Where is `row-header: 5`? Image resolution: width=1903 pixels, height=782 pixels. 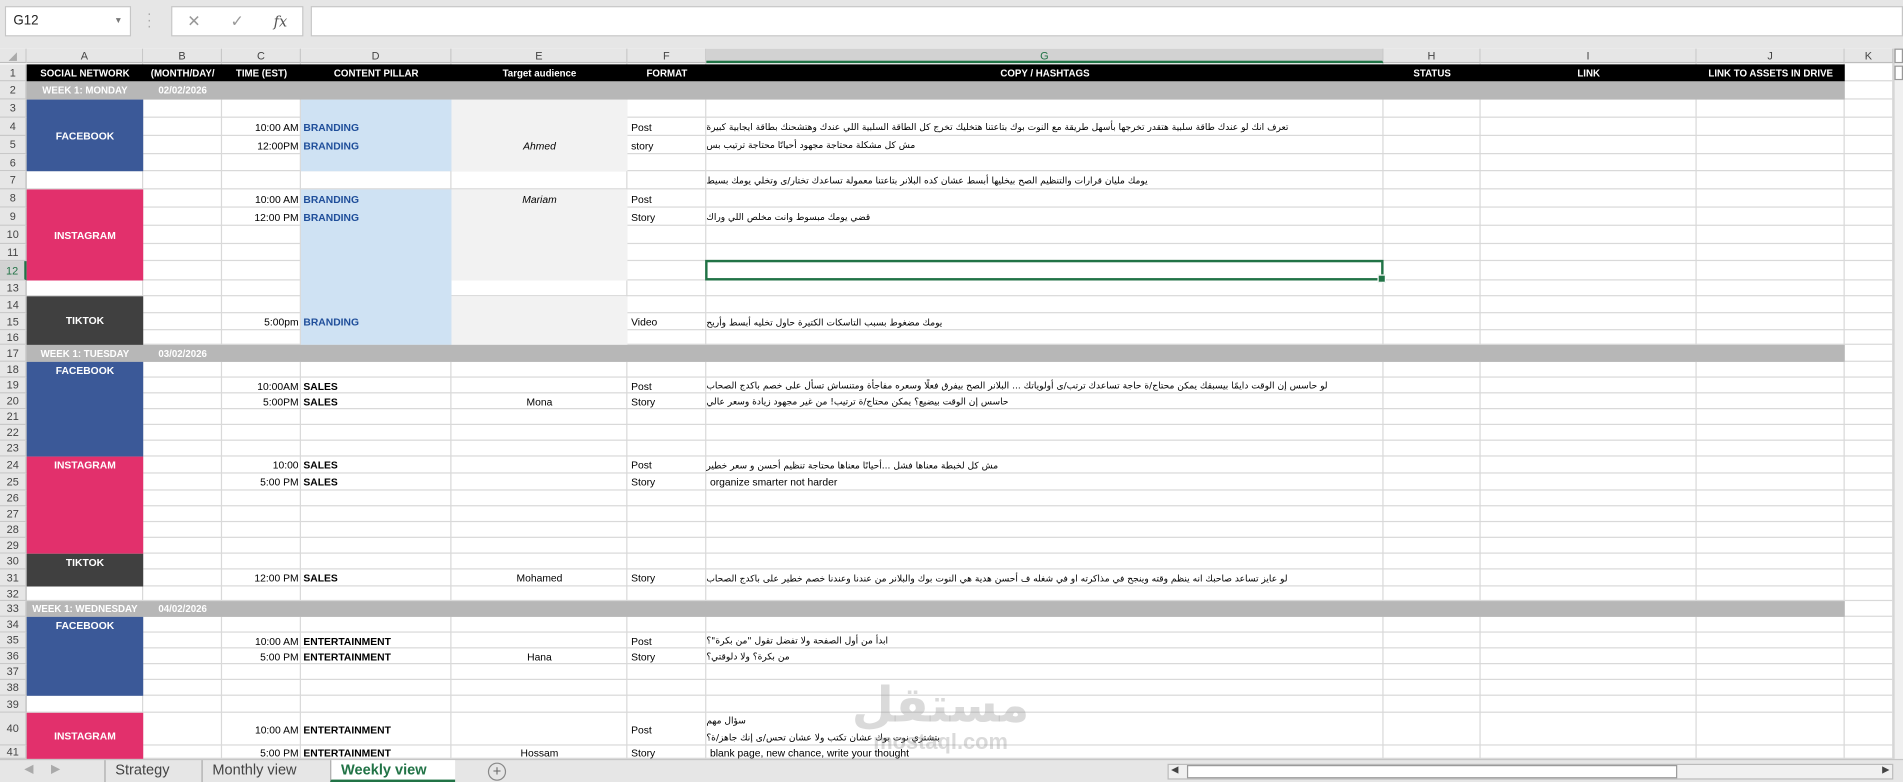 row-header: 5 is located at coordinates (13, 145).